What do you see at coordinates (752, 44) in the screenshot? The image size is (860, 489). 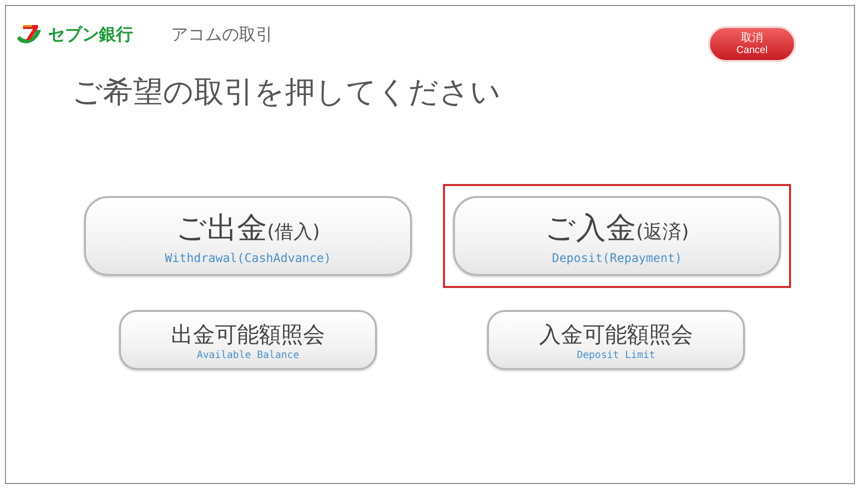 I see `cancel-button: 取消 Cancel` at bounding box center [752, 44].